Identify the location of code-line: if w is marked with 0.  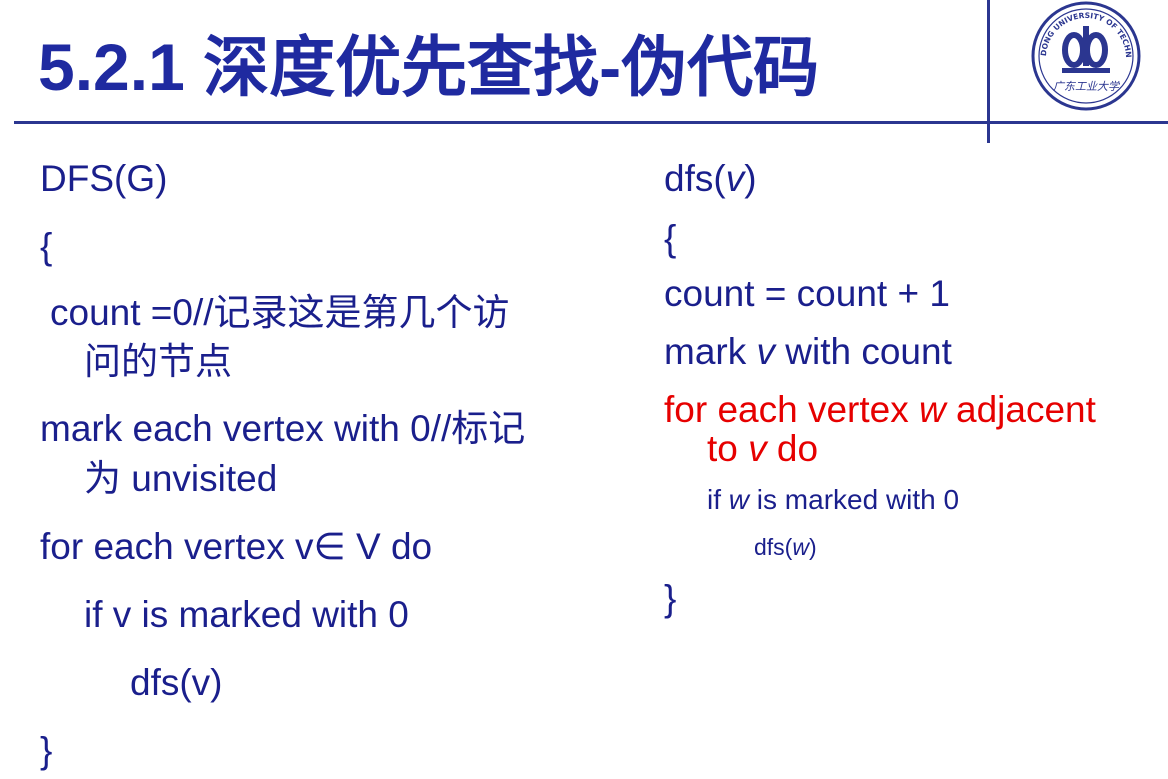
(833, 499).